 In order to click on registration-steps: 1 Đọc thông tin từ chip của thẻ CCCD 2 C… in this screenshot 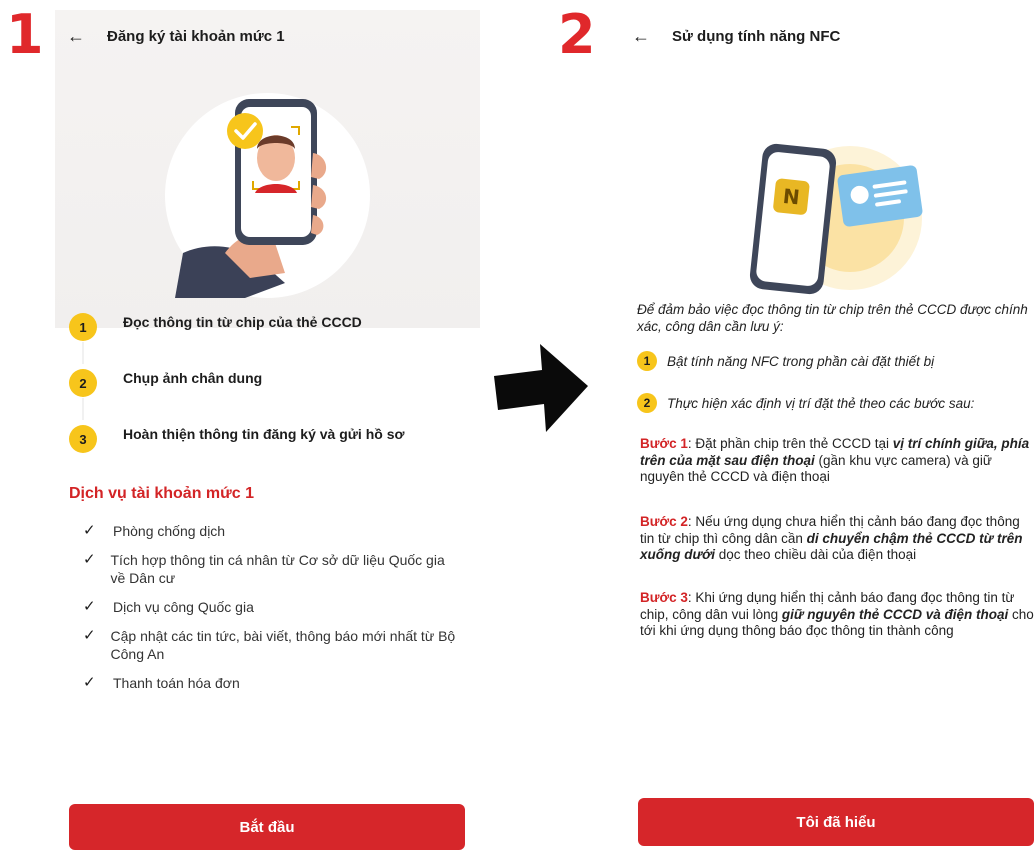, I will do `click(269, 394)`.